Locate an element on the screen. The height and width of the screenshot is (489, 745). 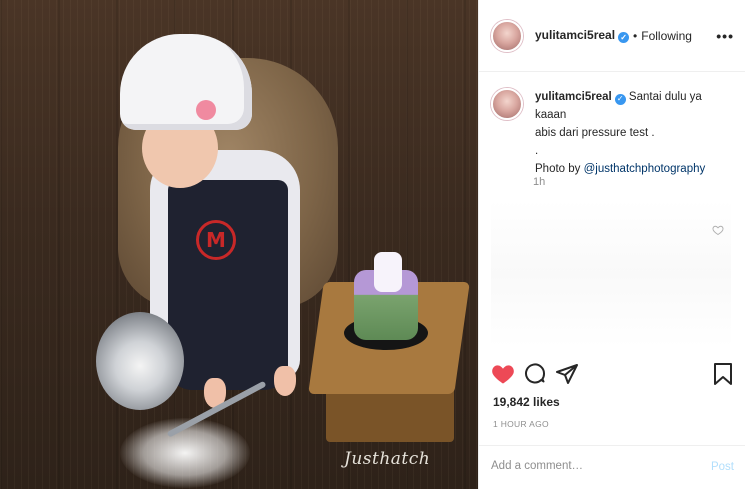
likes-count: 19,842 likes is located at coordinates (526, 402).